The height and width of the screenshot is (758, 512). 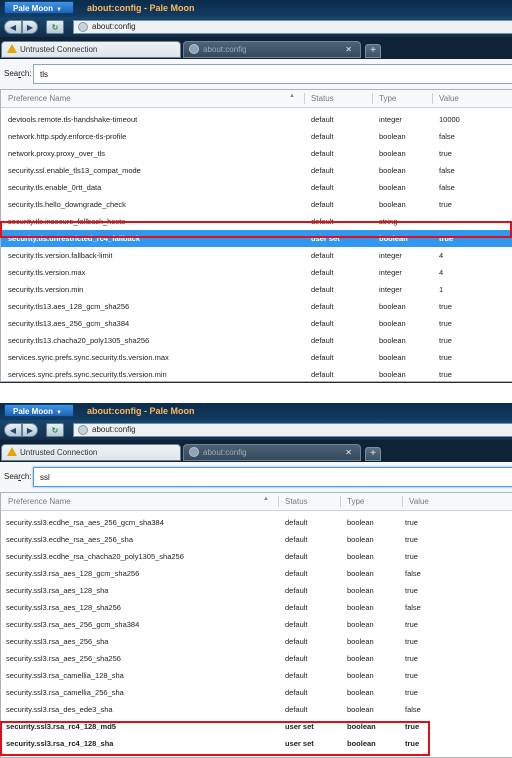 I want to click on title-bar: Pale Moon ▼ about:config - Pale Moon, so click(x=256, y=8).